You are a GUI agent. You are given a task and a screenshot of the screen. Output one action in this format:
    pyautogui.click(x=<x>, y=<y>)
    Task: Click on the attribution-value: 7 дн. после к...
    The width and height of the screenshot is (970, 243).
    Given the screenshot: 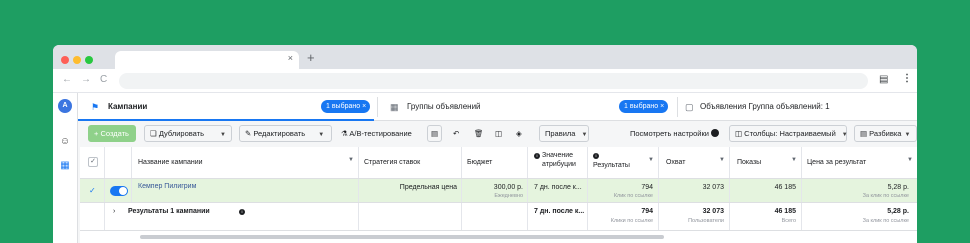 What is the action you would take?
    pyautogui.click(x=558, y=187)
    